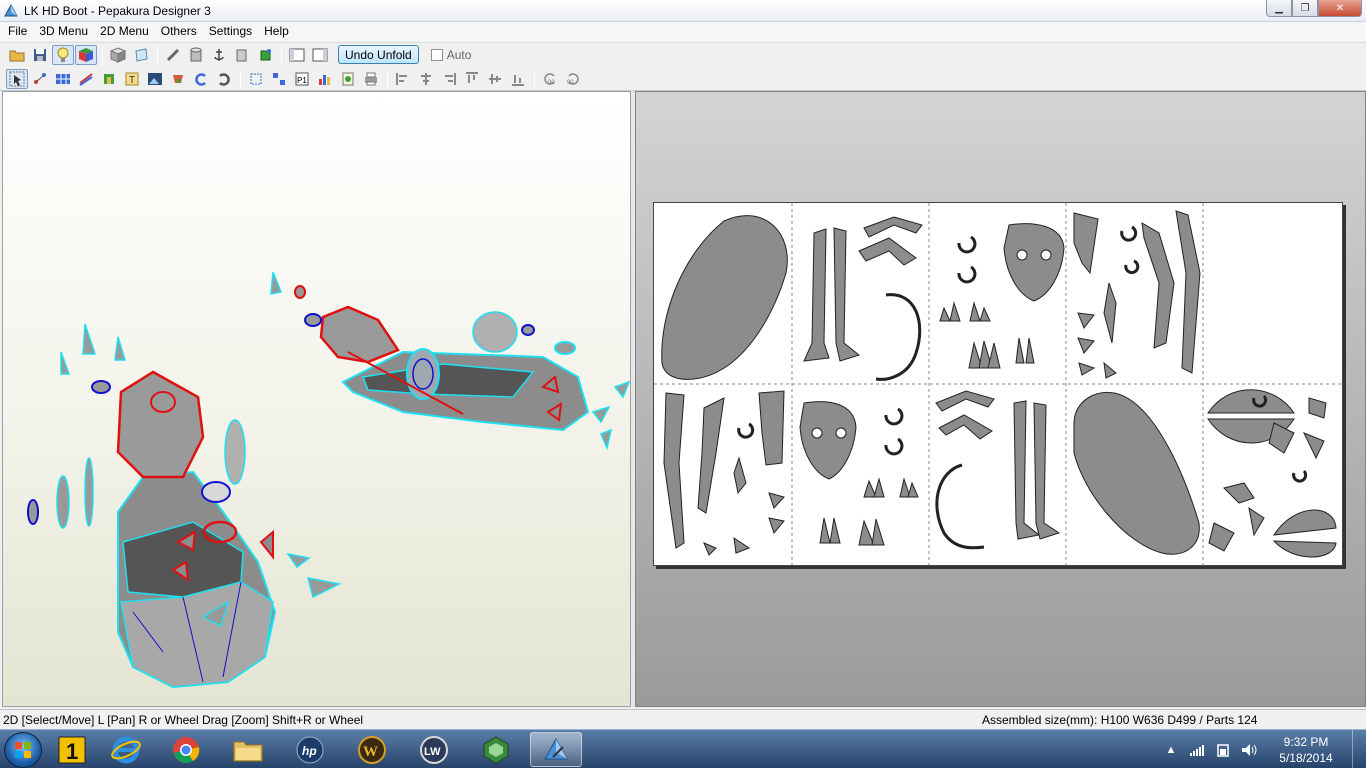 The height and width of the screenshot is (768, 1366). What do you see at coordinates (1279, 8) in the screenshot?
I see `minimize-button: ▁` at bounding box center [1279, 8].